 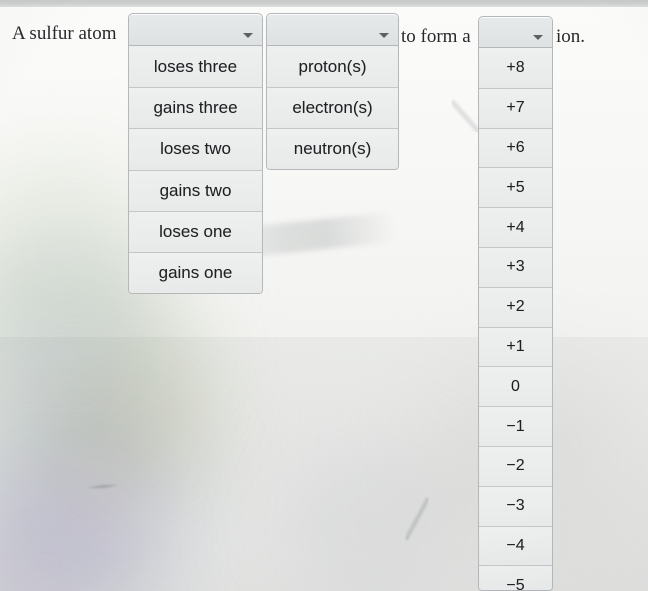 What do you see at coordinates (195, 108) in the screenshot?
I see `dropdown-option: gains three` at bounding box center [195, 108].